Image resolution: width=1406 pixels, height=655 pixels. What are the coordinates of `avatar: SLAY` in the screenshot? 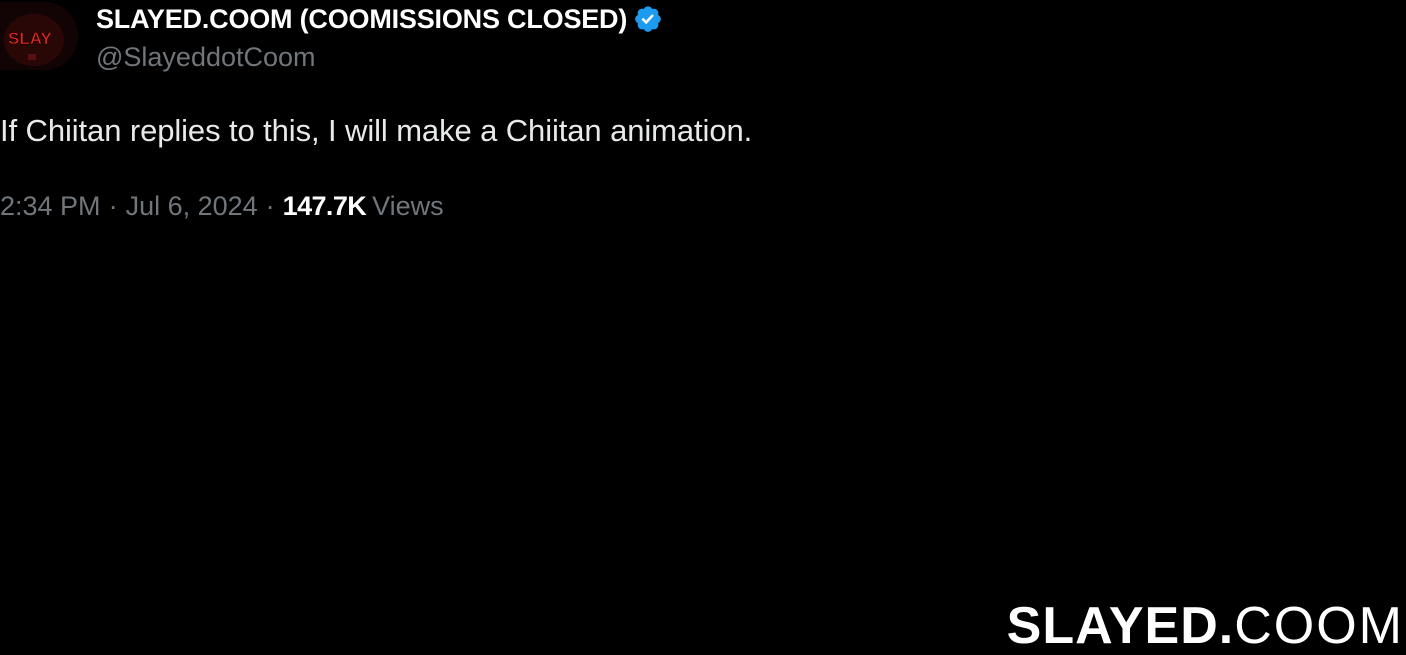 It's located at (39, 36).